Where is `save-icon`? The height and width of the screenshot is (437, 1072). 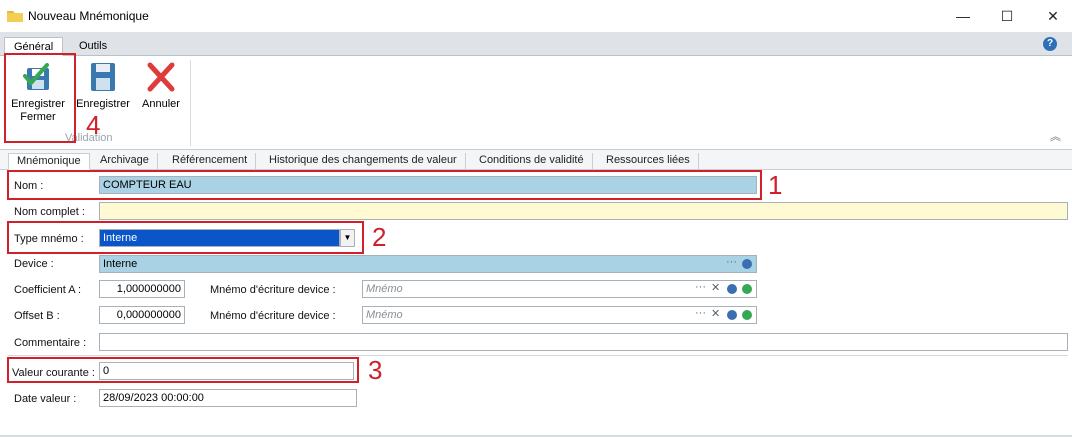 save-icon is located at coordinates (103, 77).